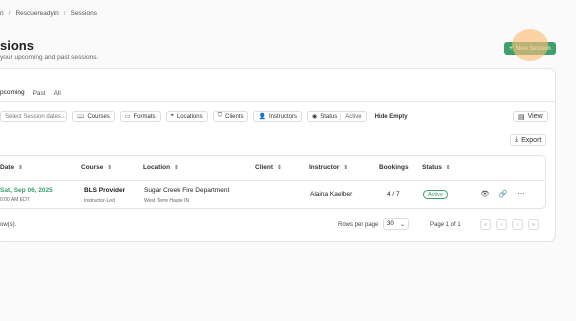 The height and width of the screenshot is (321, 576). I want to click on status-badge: Active, so click(435, 194).